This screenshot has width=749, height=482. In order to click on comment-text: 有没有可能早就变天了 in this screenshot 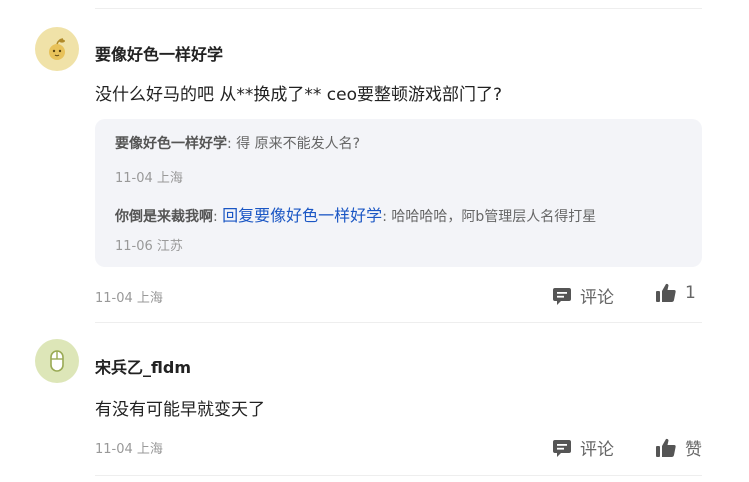, I will do `click(180, 410)`.